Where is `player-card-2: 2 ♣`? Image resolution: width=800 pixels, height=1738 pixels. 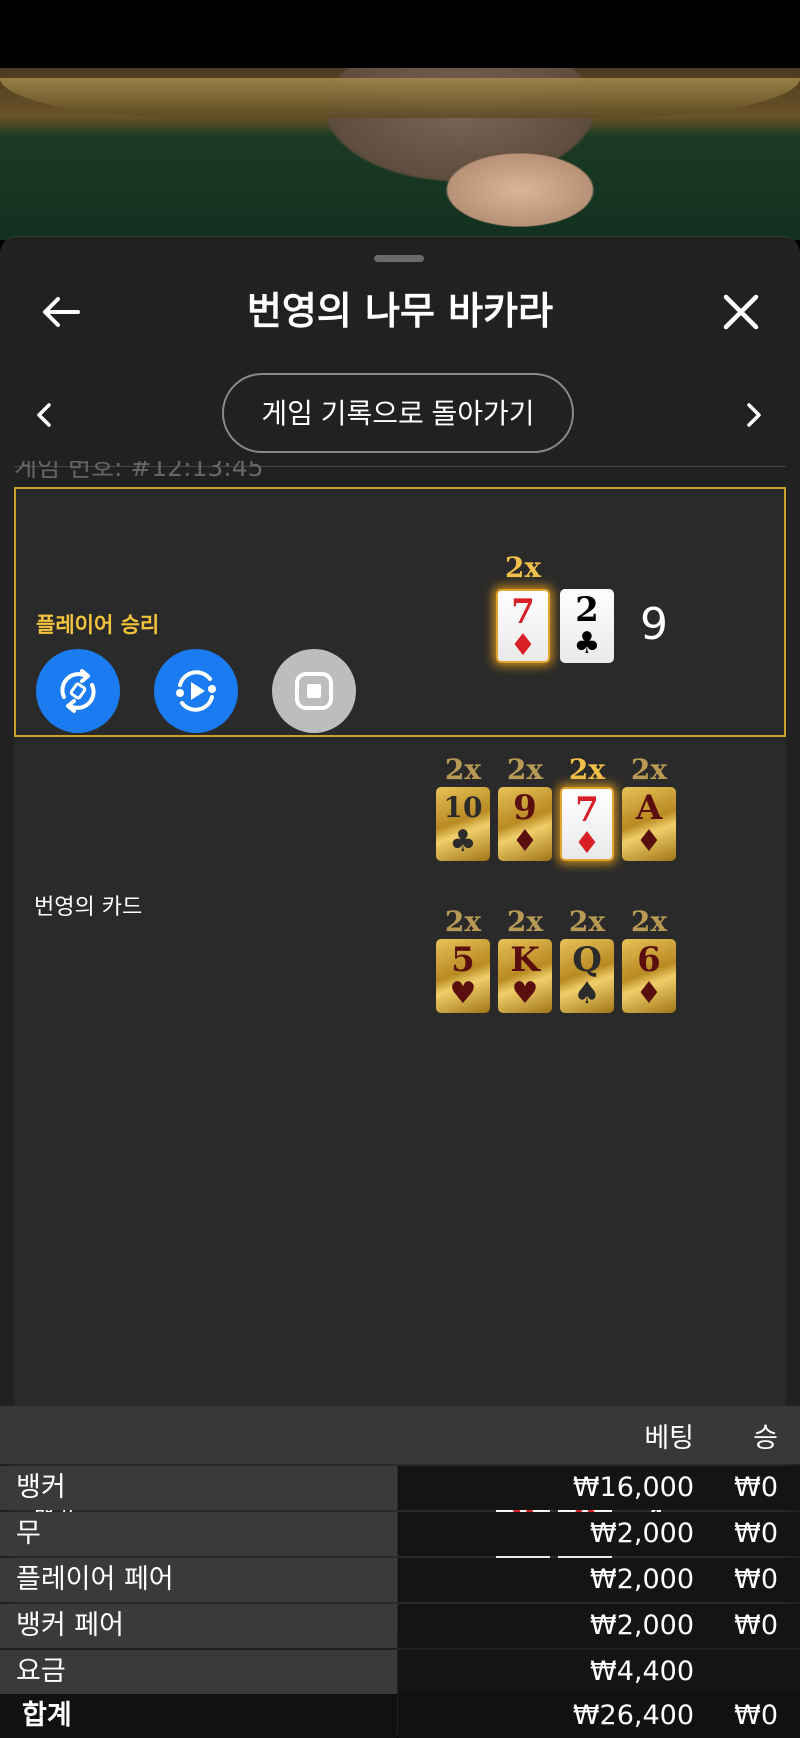 player-card-2: 2 ♣ is located at coordinates (587, 626).